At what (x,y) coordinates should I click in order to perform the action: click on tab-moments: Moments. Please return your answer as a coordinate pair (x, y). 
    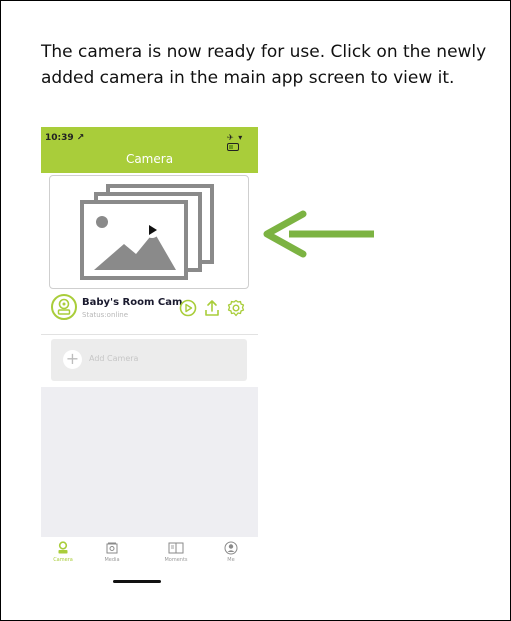
    Looking at the image, I should click on (176, 552).